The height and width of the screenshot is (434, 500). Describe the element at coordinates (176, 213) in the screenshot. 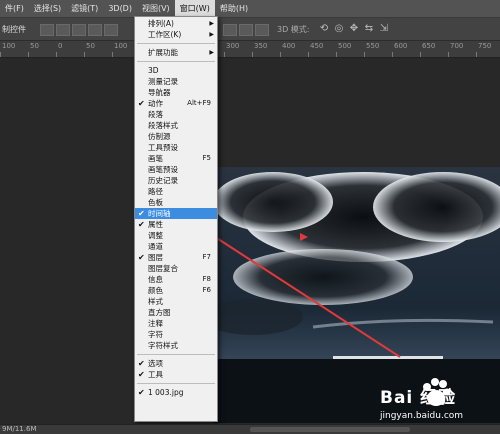

I see `window-menu-item: ✔ 时间轴` at that location.